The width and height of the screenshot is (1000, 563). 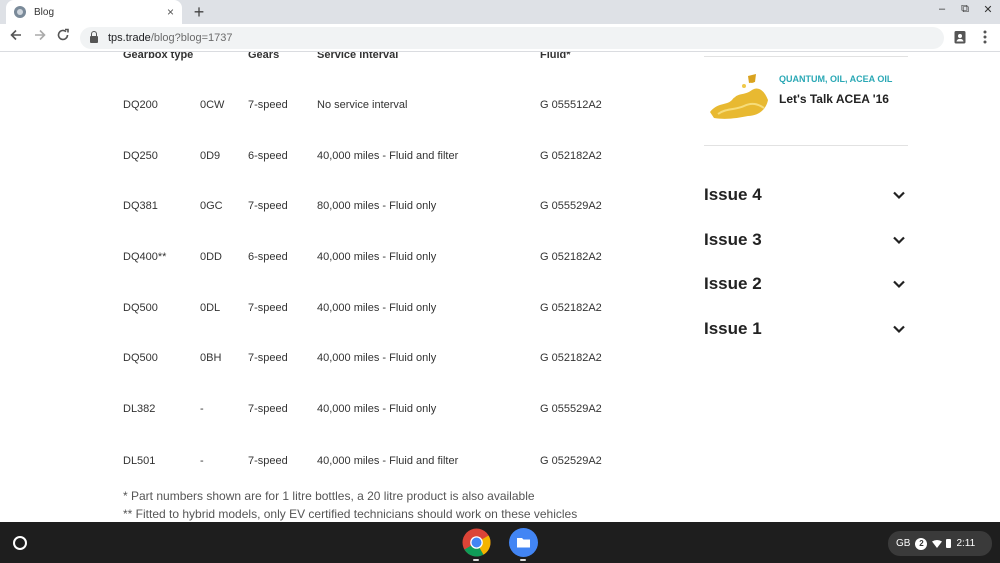 I want to click on tab-title: Blog, so click(x=44, y=12).